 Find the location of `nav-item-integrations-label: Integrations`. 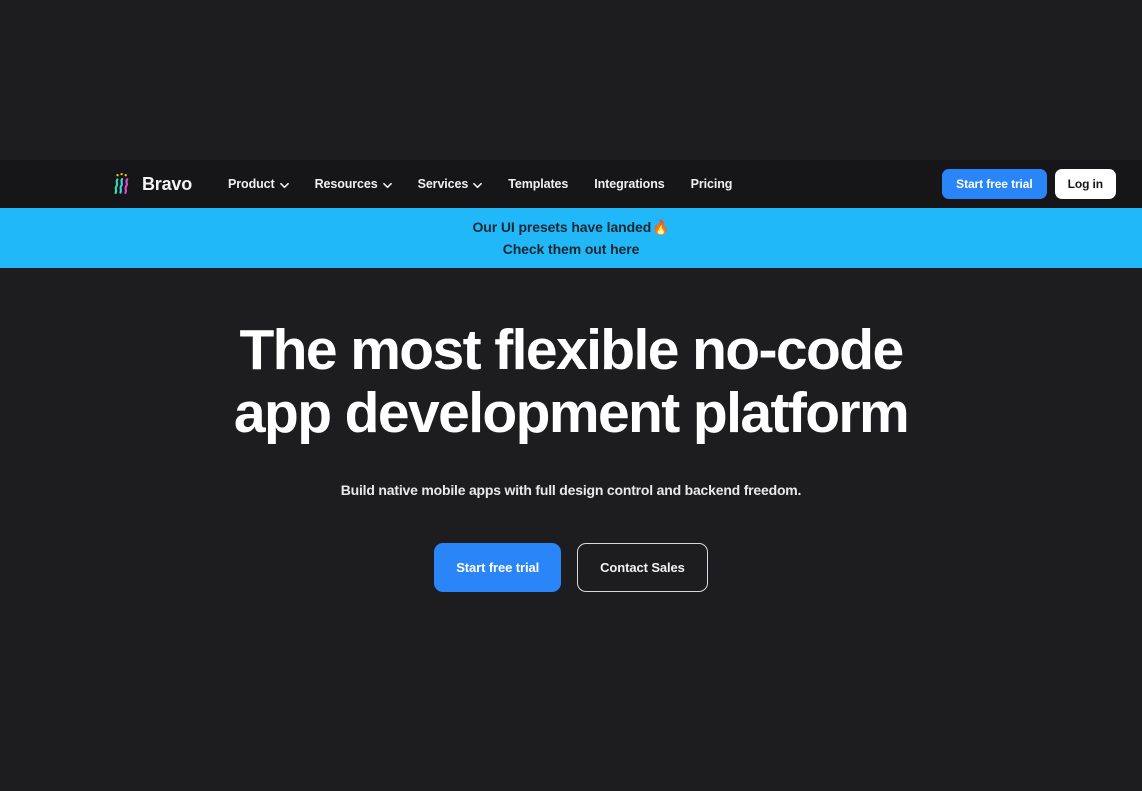

nav-item-integrations-label: Integrations is located at coordinates (629, 184).